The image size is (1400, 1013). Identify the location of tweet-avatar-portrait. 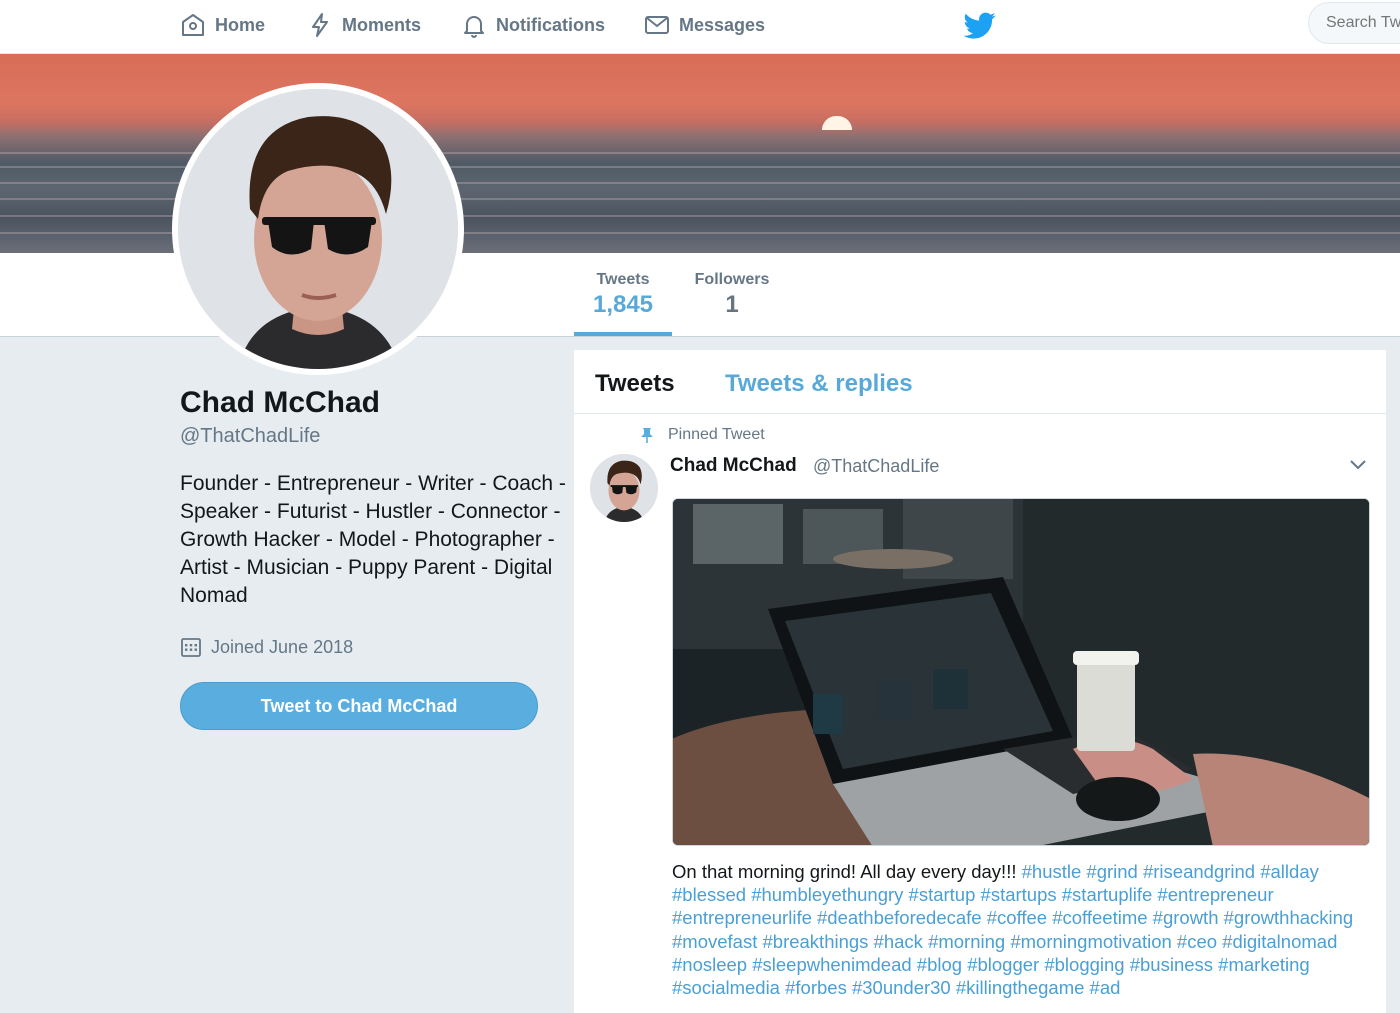
(624, 488).